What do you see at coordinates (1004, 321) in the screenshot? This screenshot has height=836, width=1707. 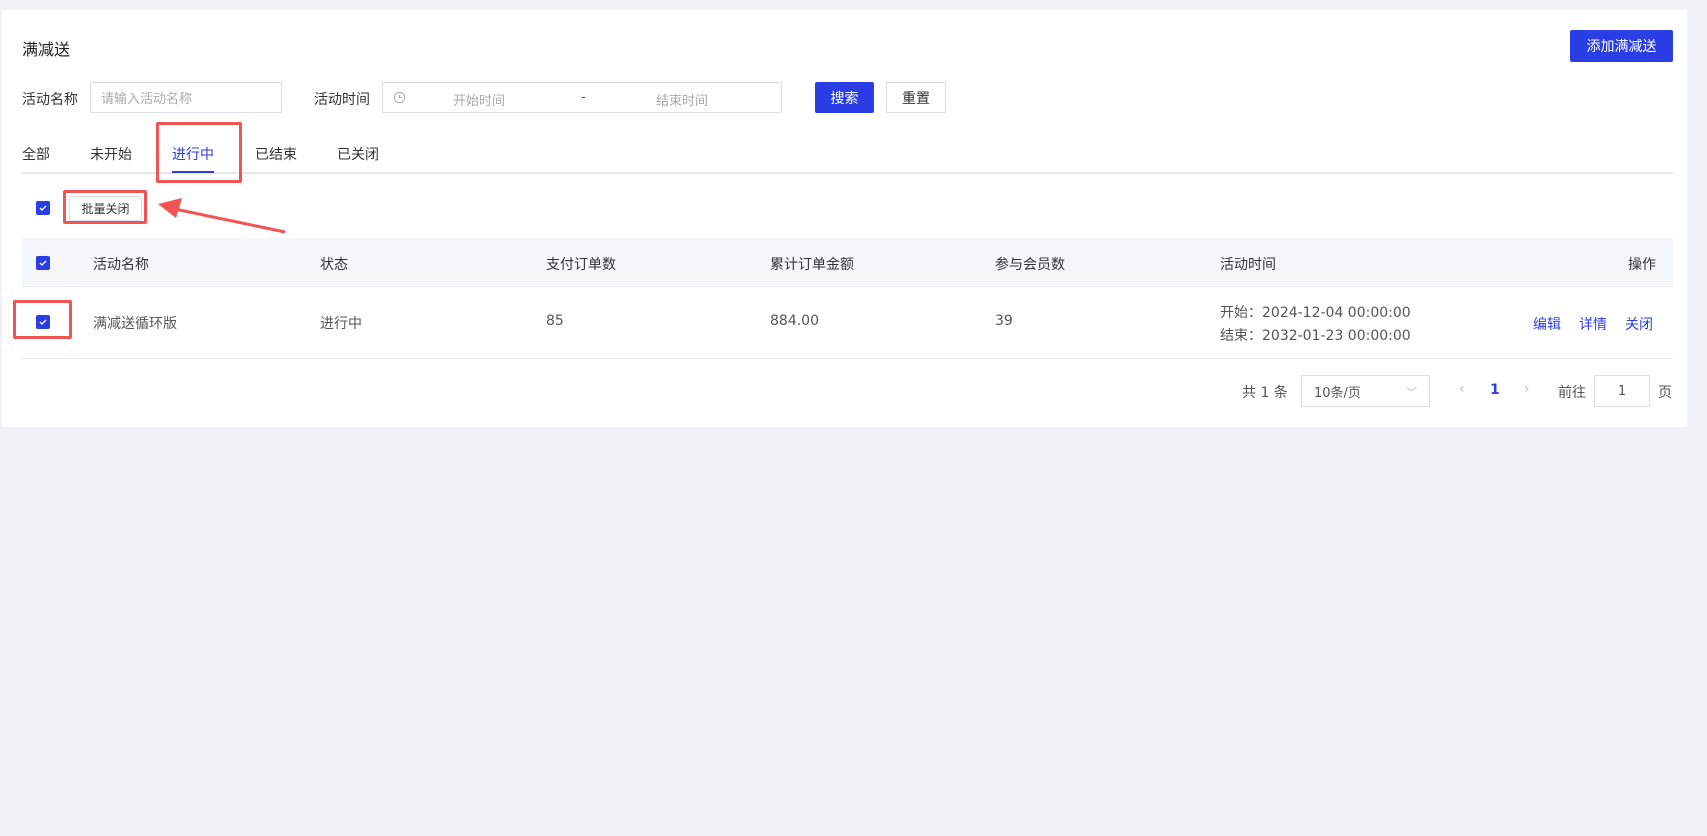 I see `cell-members: 39` at bounding box center [1004, 321].